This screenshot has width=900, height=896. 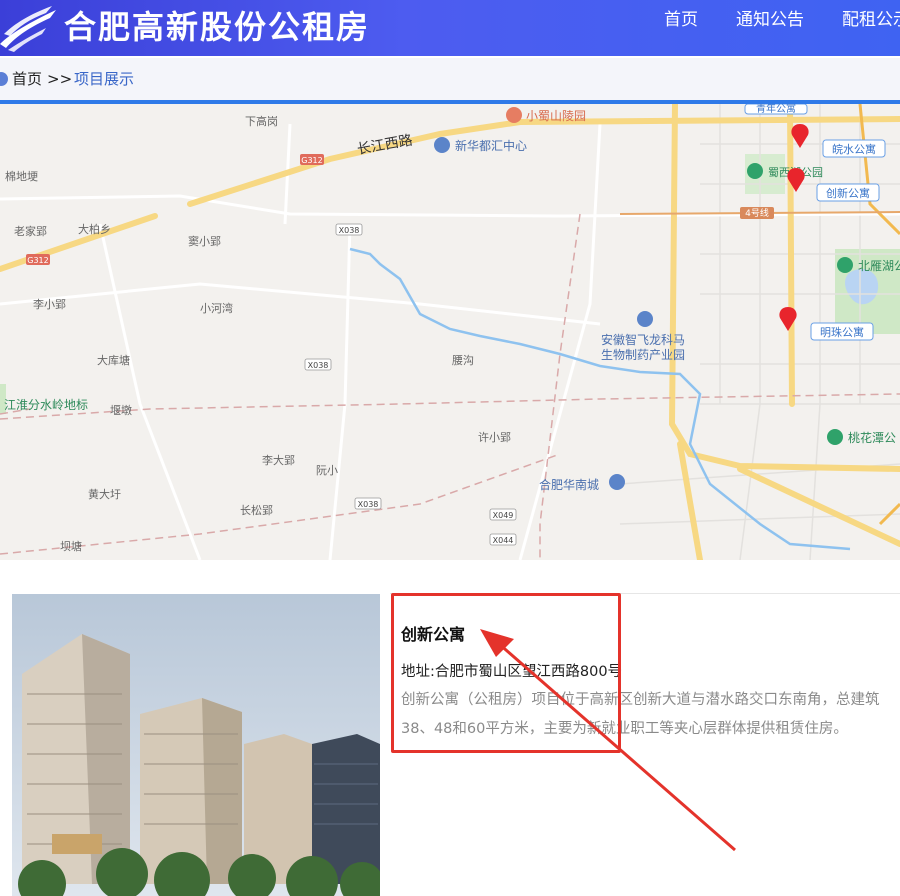 I want to click on road-label-changjiang: 长江西路, so click(x=385, y=144).